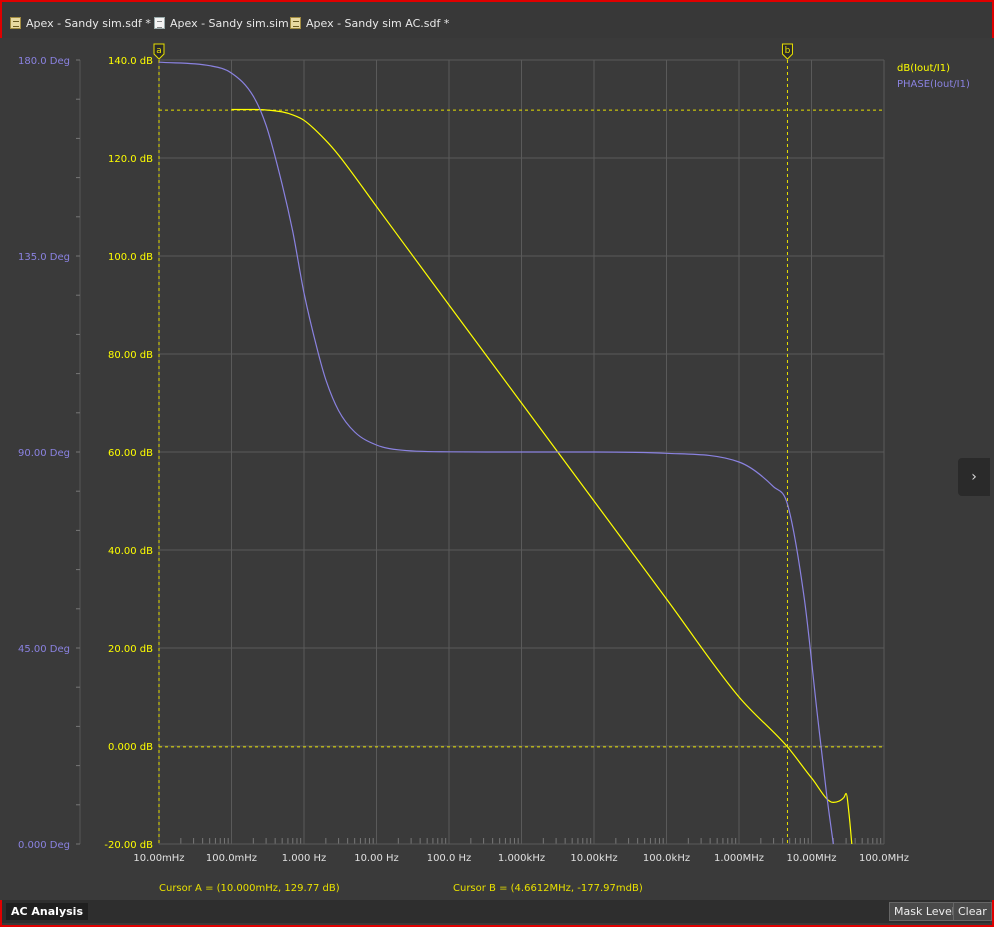  What do you see at coordinates (497, 911) in the screenshot?
I see `status-bar: AC Analysis Mask Level Clear` at bounding box center [497, 911].